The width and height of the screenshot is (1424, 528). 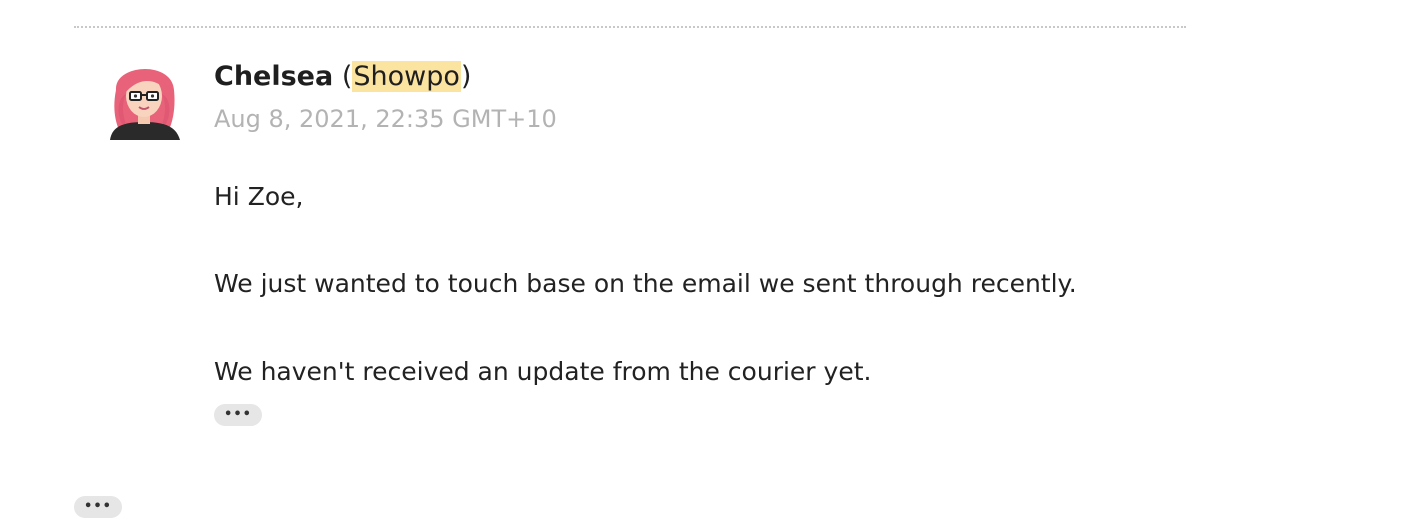 What do you see at coordinates (347, 76) in the screenshot?
I see `sender-open-paren: (` at bounding box center [347, 76].